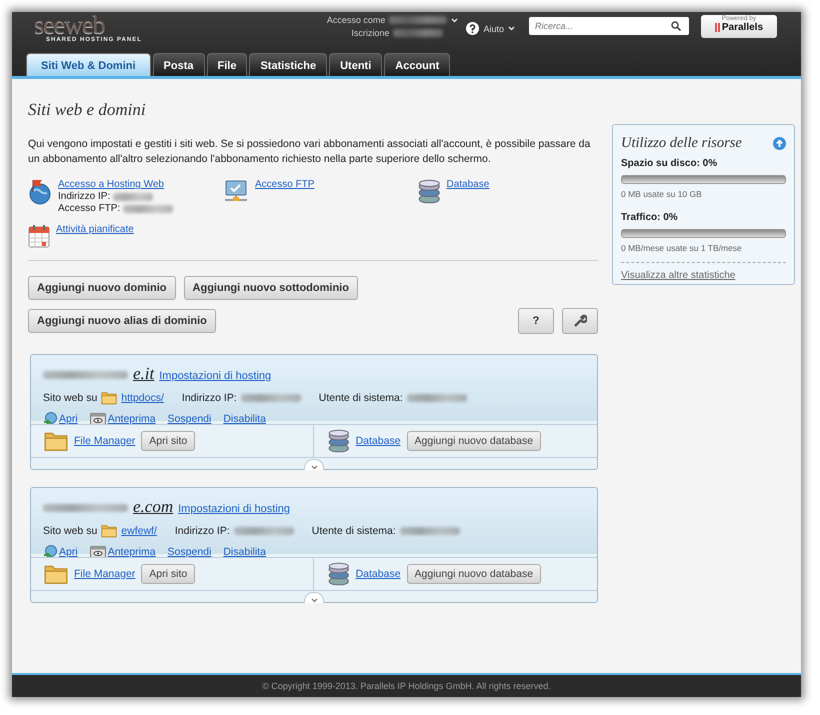  I want to click on help-menu: Aiuto, so click(493, 29).